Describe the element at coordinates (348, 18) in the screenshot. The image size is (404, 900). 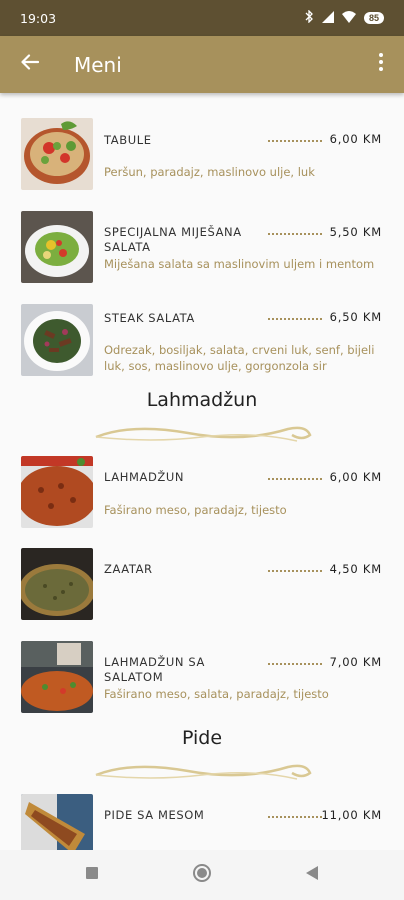
I see `wifi-icon` at that location.